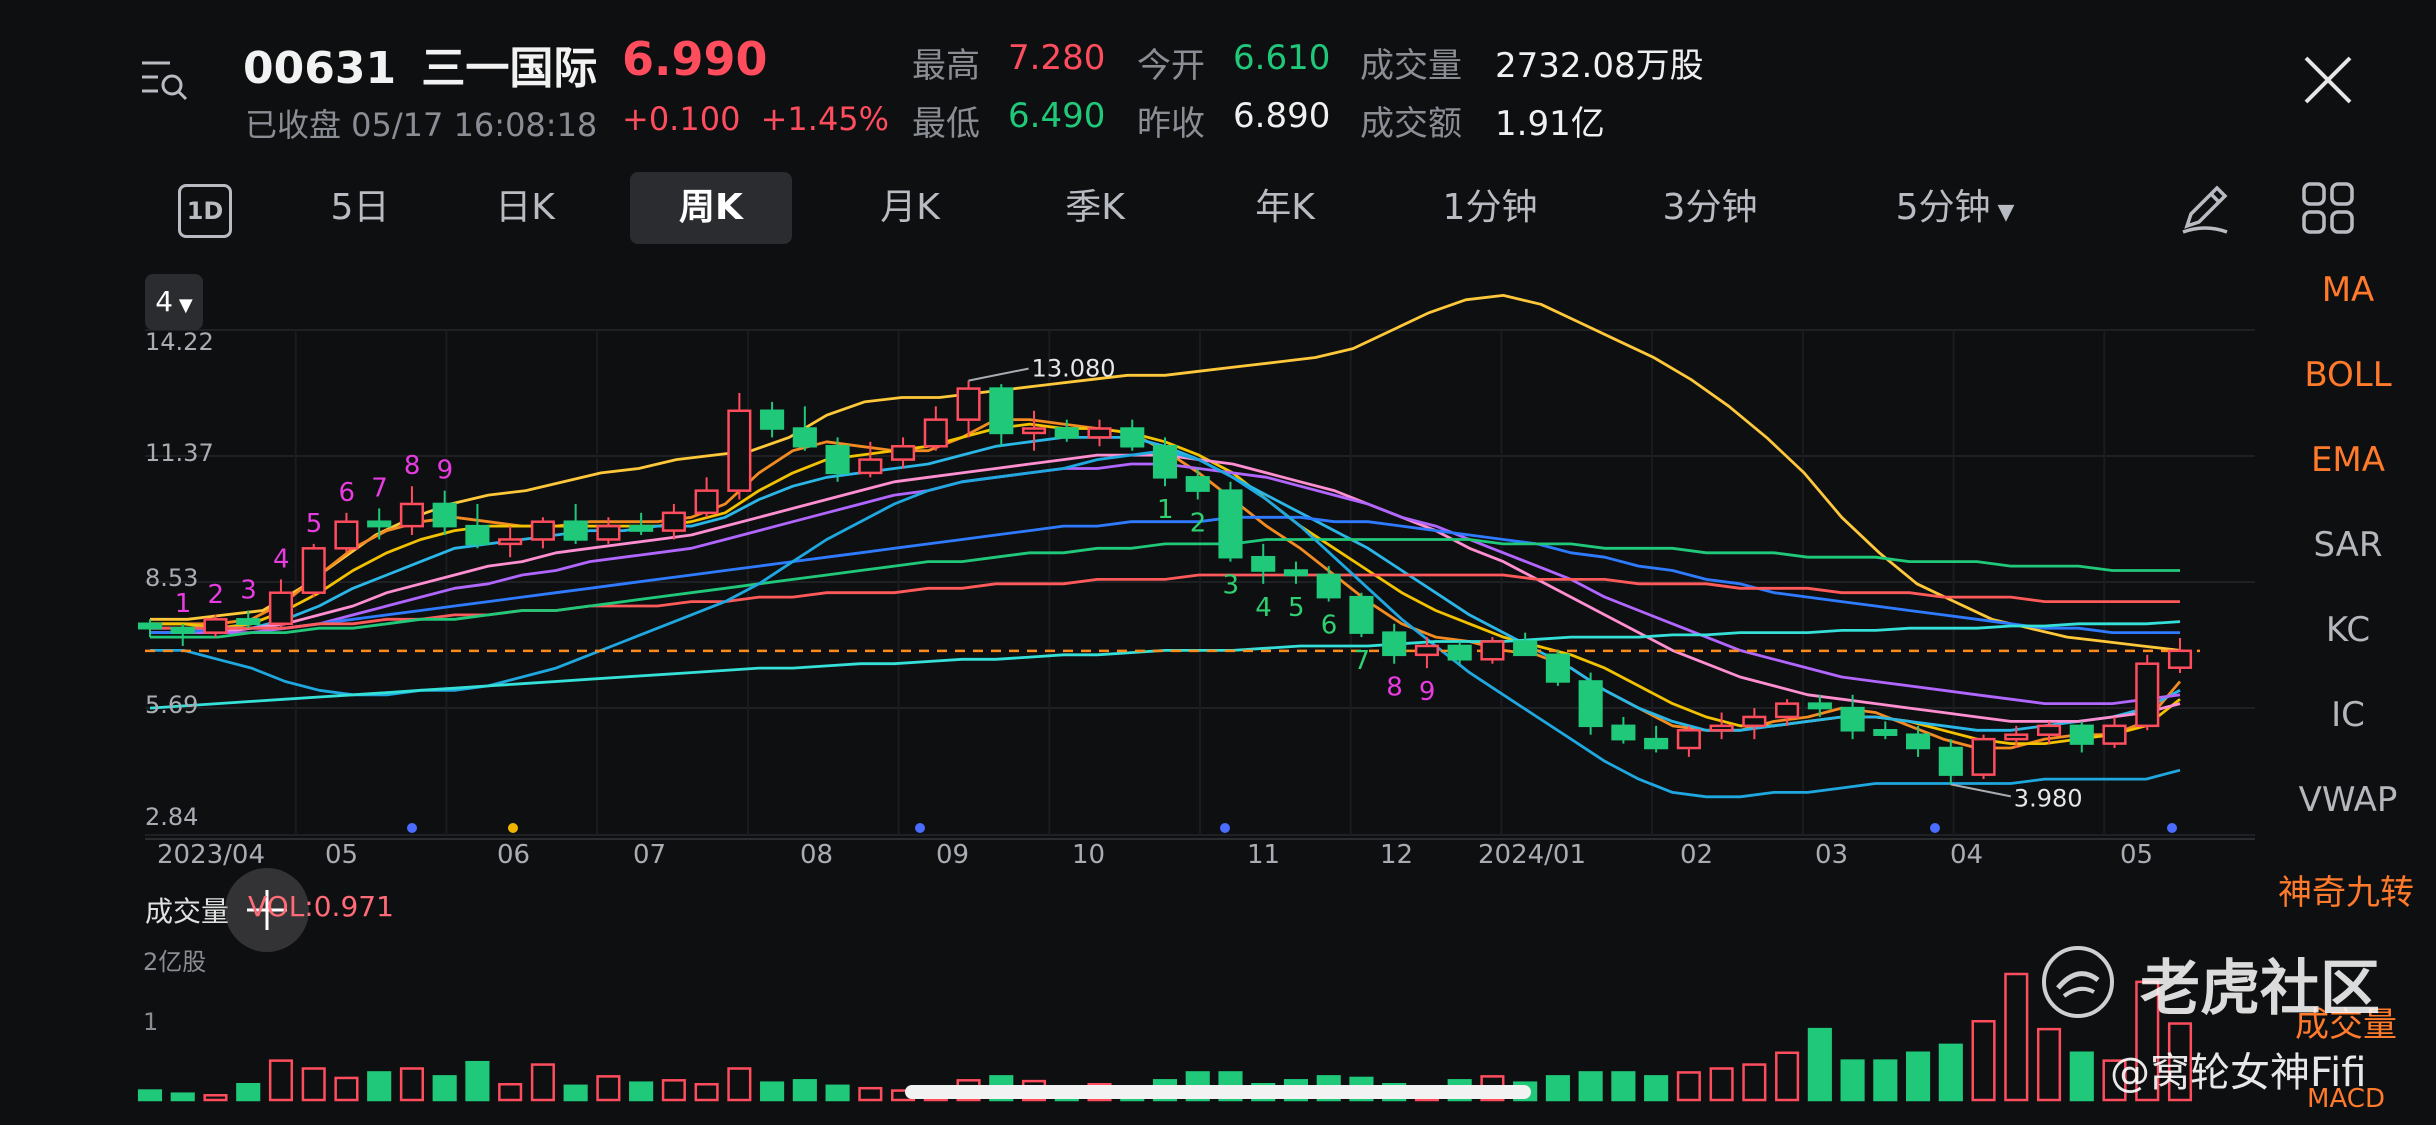  I want to click on td-down-count: 9, so click(1427, 692).